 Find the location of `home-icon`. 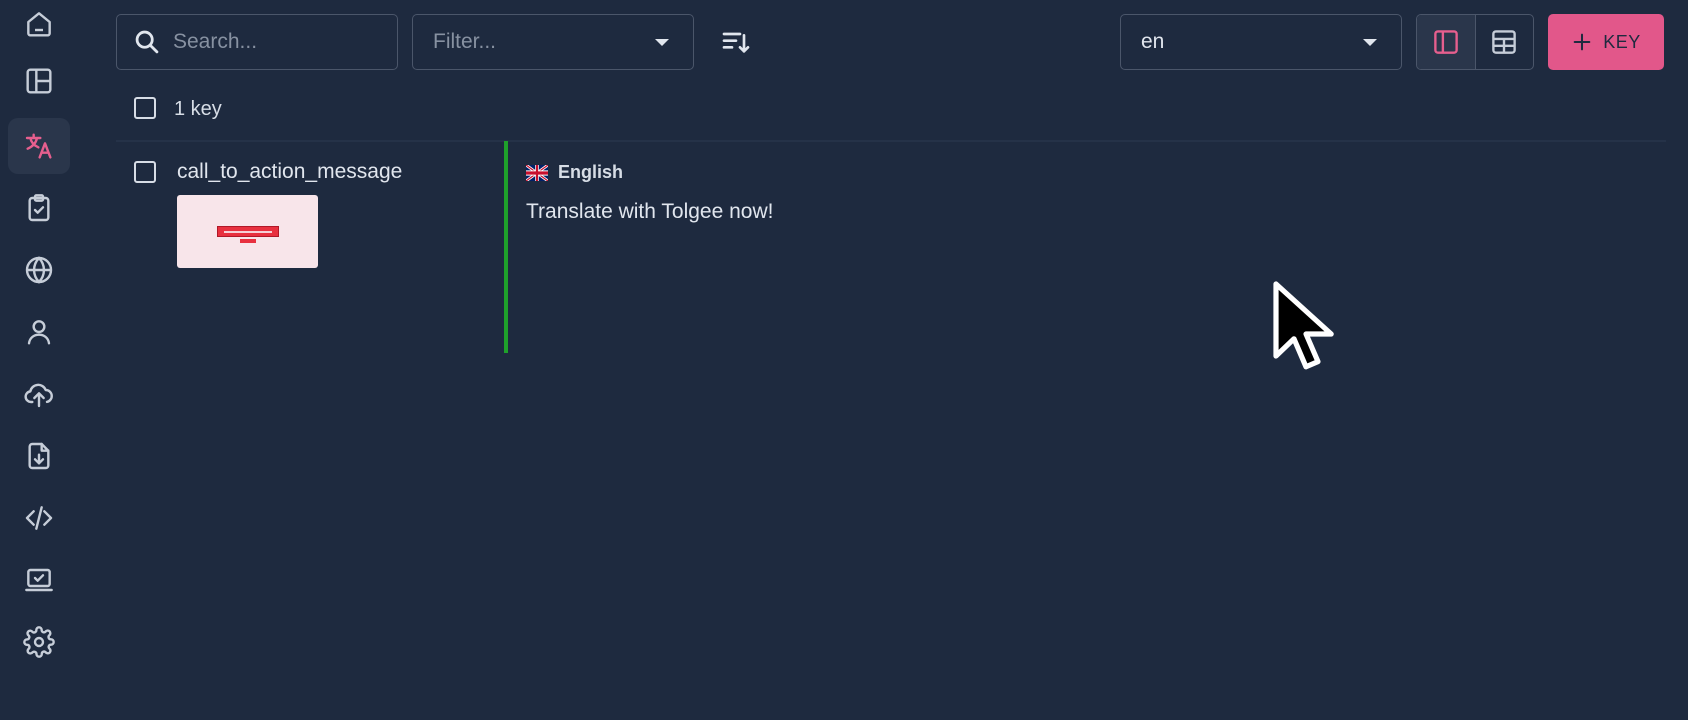

home-icon is located at coordinates (39, 24).